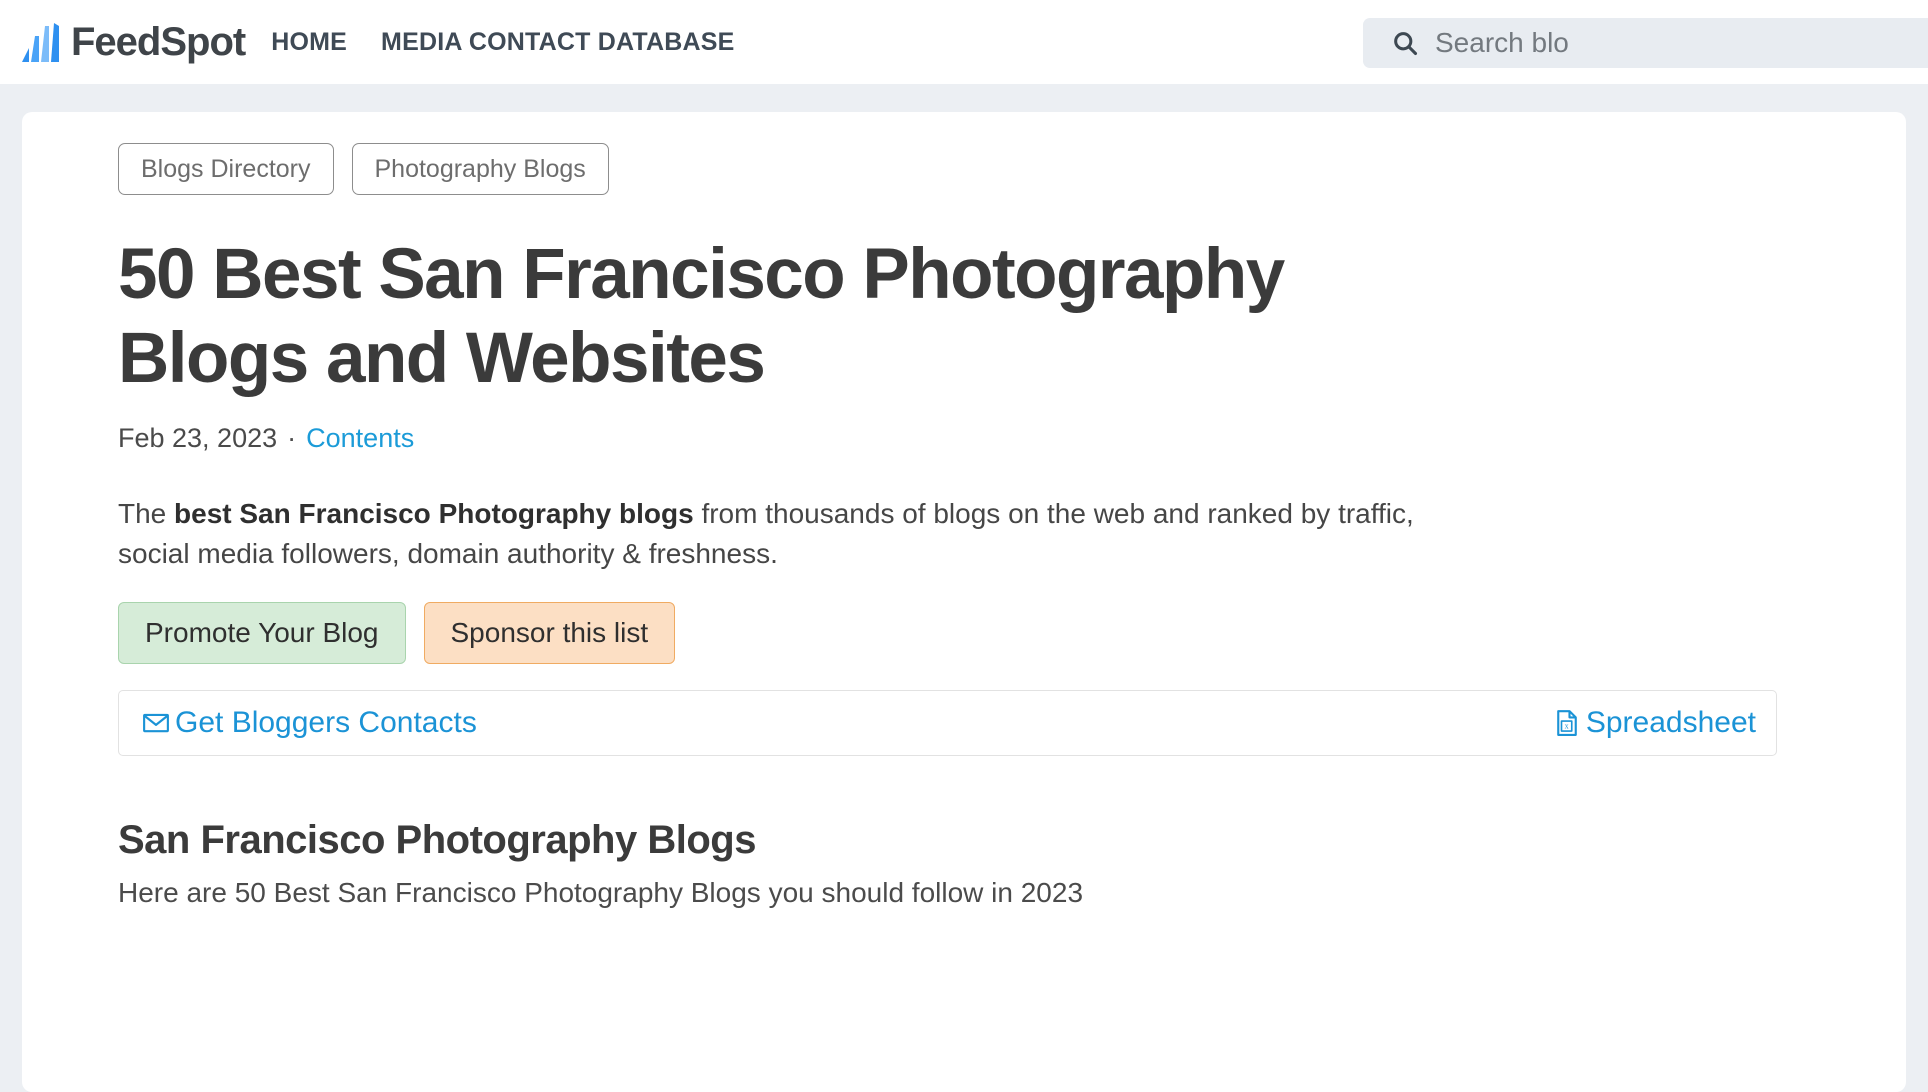 Image resolution: width=1928 pixels, height=1092 pixels. What do you see at coordinates (1681, 43) in the screenshot?
I see `search-input` at bounding box center [1681, 43].